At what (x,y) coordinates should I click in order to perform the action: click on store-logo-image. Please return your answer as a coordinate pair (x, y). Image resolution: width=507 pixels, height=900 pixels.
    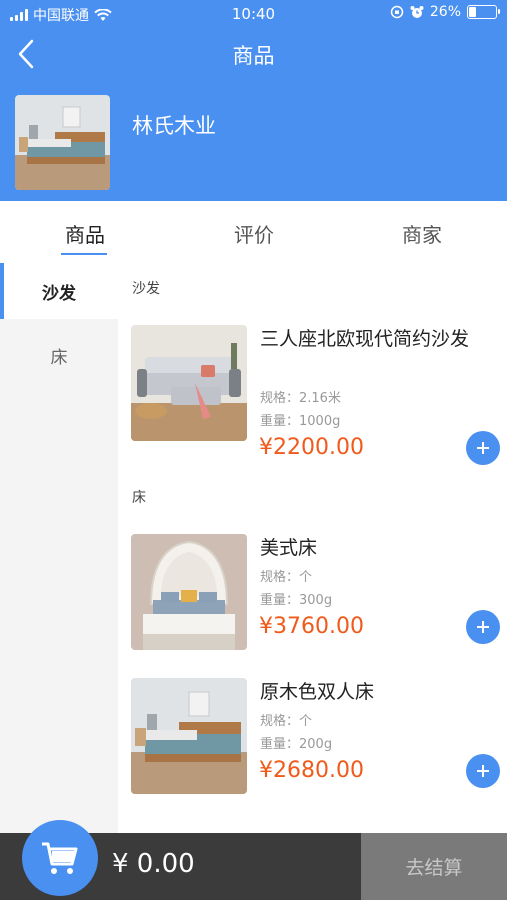
    Looking at the image, I should click on (62, 142).